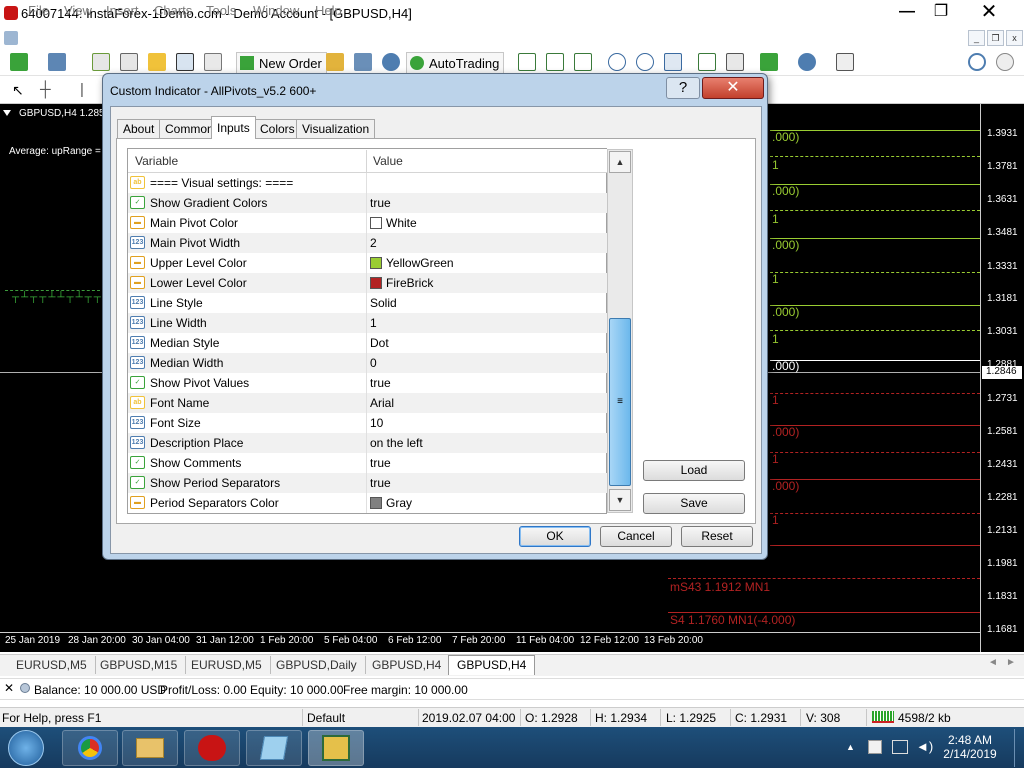  Describe the element at coordinates (101, 62) in the screenshot. I see `market-watch-icon` at that location.